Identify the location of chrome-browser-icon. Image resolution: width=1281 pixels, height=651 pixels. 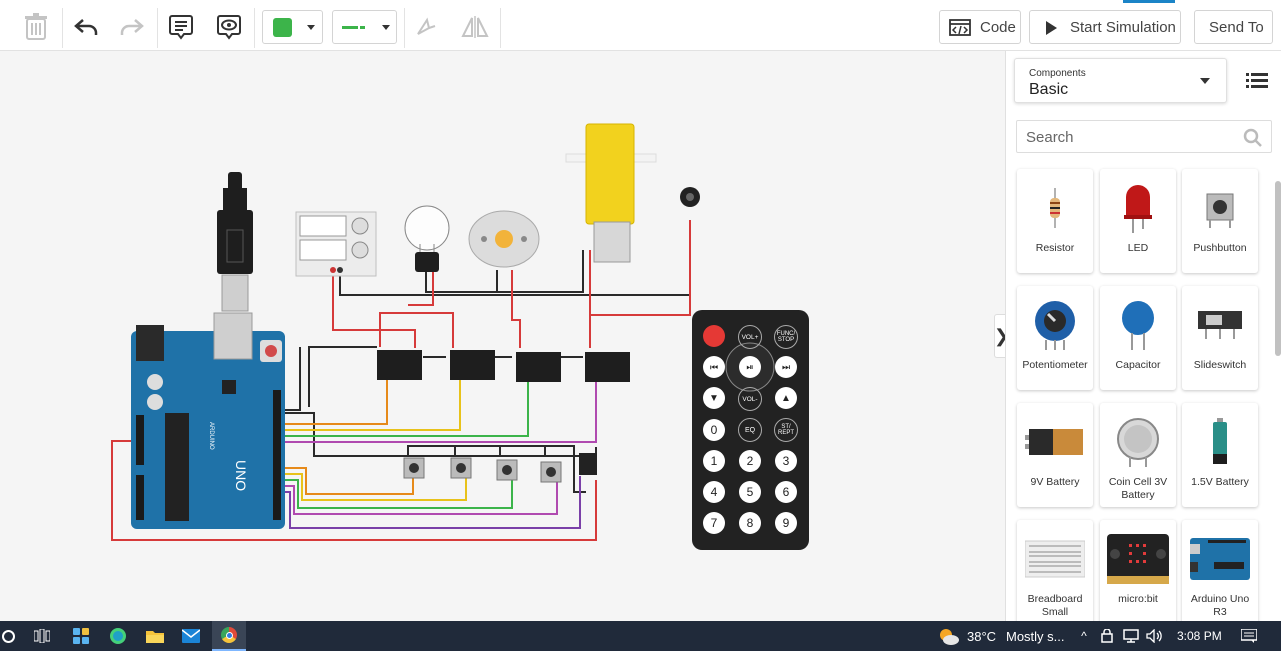
(229, 636).